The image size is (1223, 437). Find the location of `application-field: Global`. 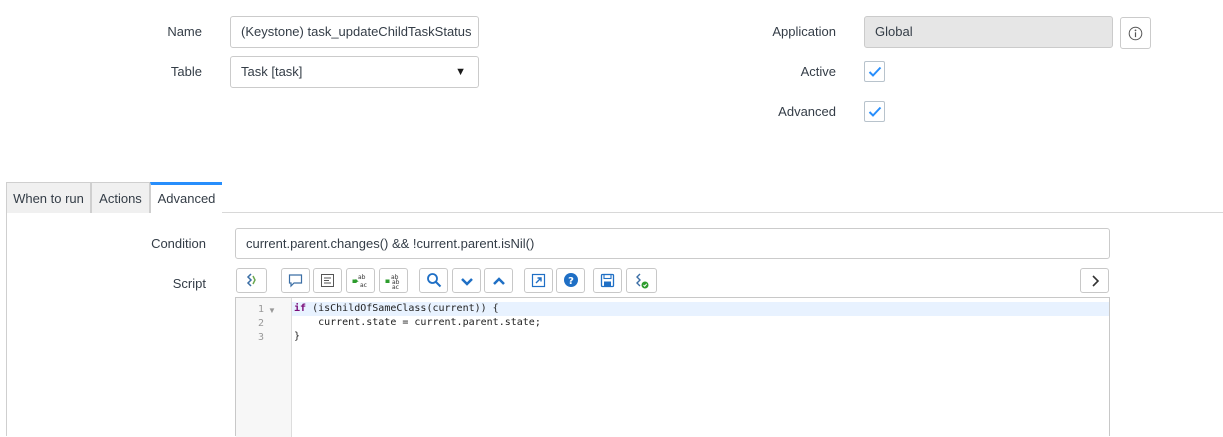

application-field: Global is located at coordinates (988, 32).